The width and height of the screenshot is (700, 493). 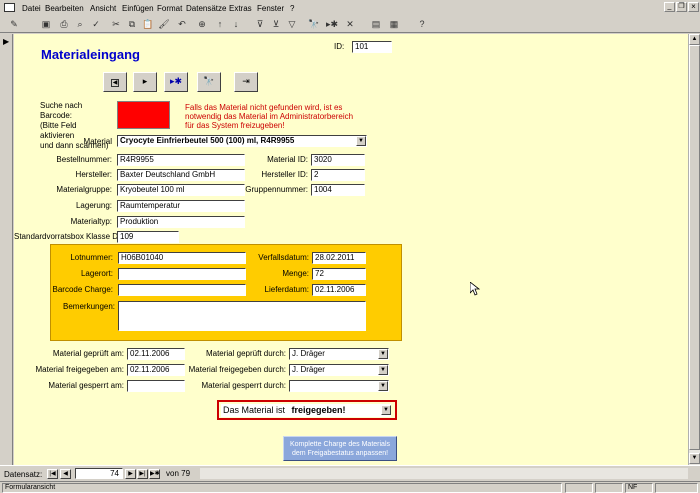 What do you see at coordinates (6, 249) in the screenshot?
I see `record-selector: ▶` at bounding box center [6, 249].